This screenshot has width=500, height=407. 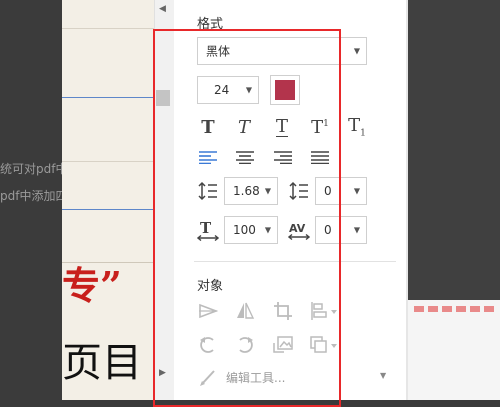 I want to click on subscript-icon: T1, so click(x=357, y=127).